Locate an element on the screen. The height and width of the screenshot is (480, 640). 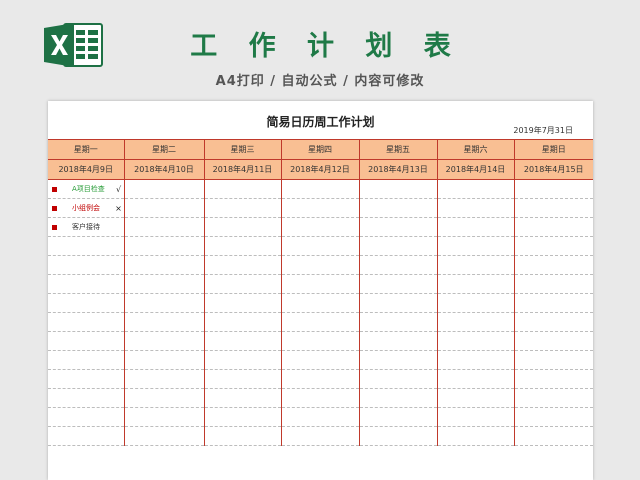
date-cell: 2018年4月10日 is located at coordinates (163, 169).